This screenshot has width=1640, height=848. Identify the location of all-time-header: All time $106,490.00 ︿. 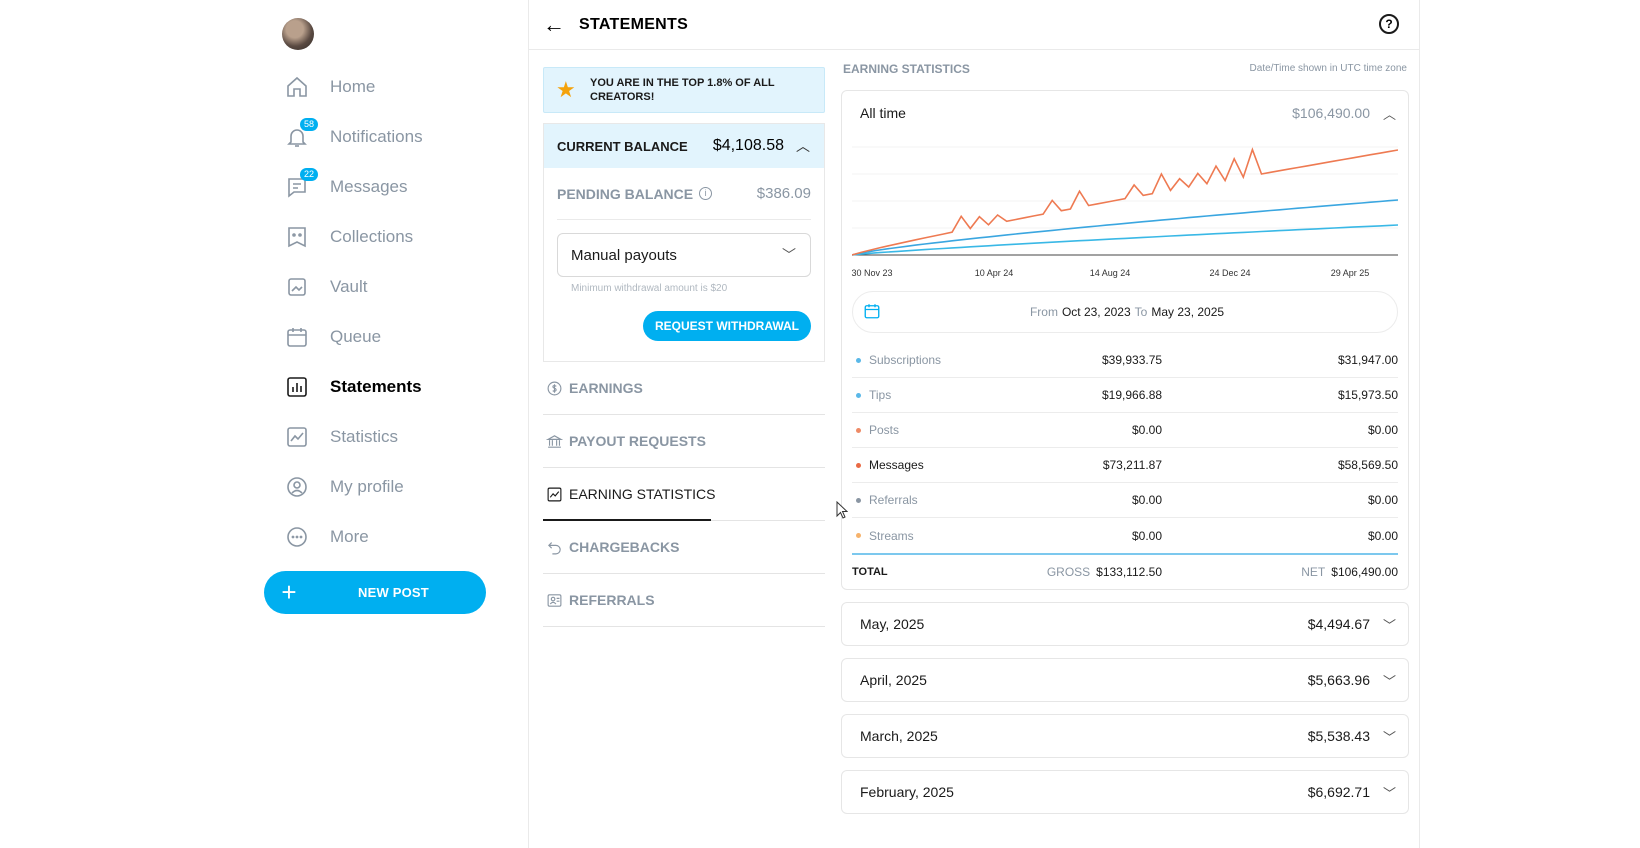
(1125, 113).